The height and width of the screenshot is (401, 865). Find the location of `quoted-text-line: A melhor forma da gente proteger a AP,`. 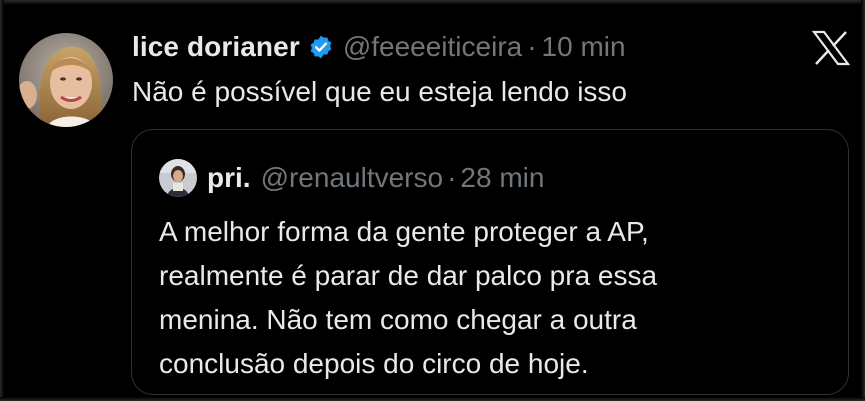

quoted-text-line: A melhor forma da gente proteger a AP, is located at coordinates (404, 231).